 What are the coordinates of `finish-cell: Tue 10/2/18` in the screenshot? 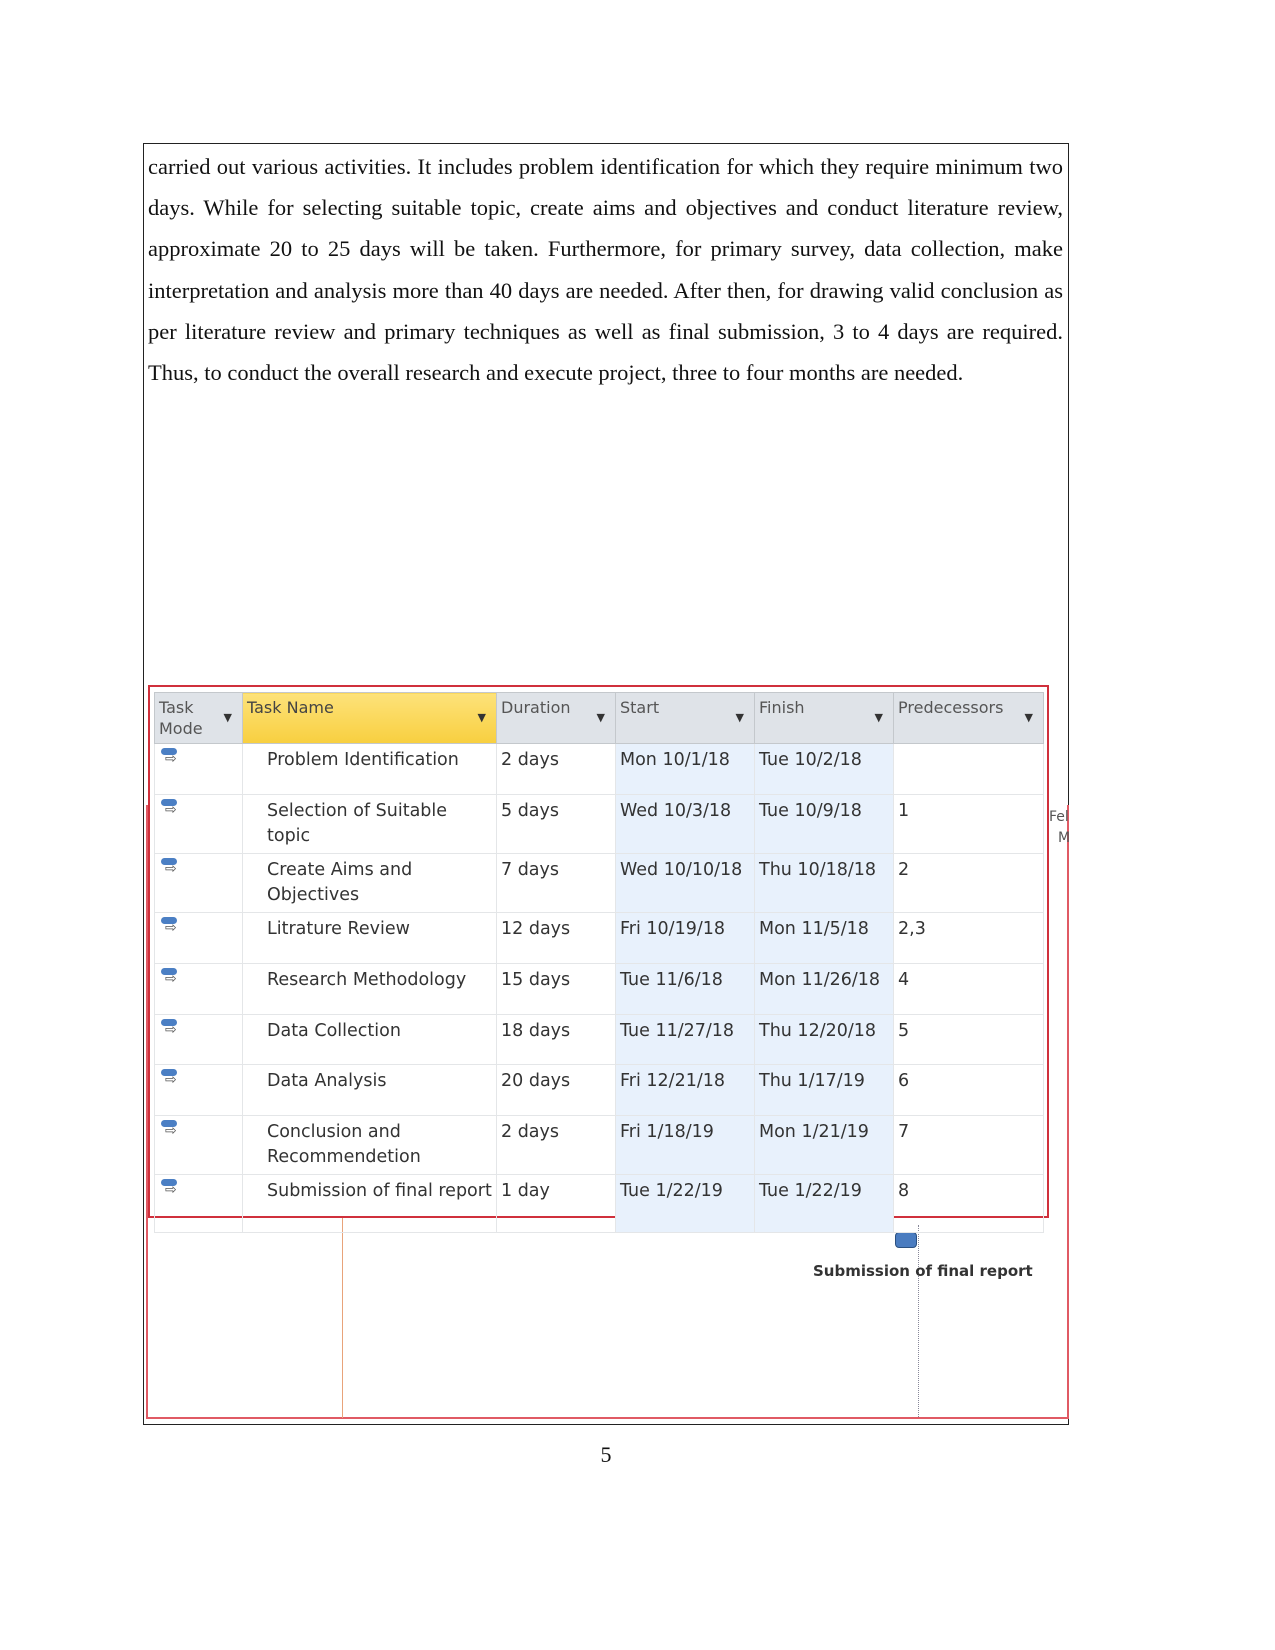 It's located at (824, 769).